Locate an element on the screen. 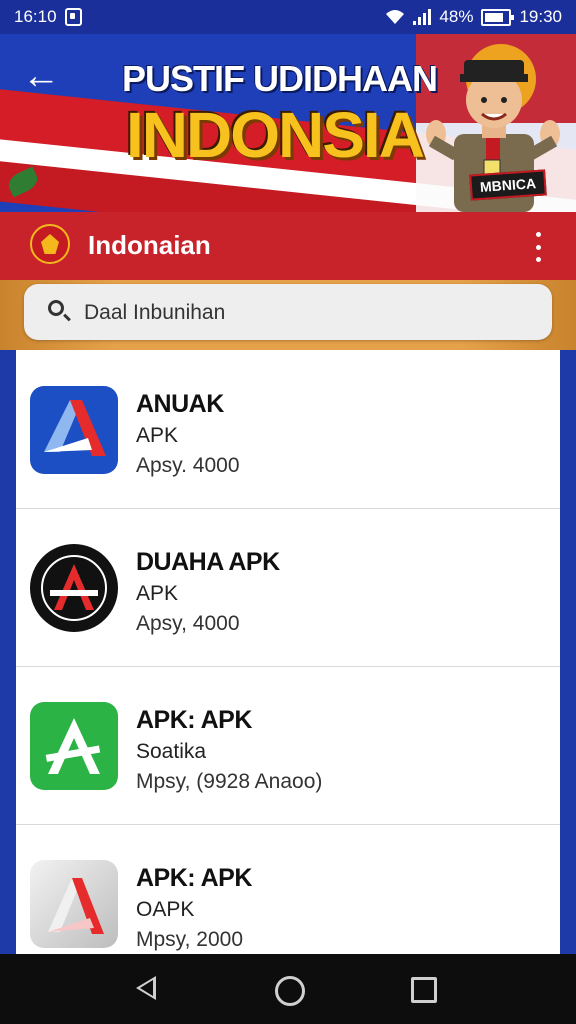 This screenshot has height=1024, width=576. search-bar is located at coordinates (288, 312).